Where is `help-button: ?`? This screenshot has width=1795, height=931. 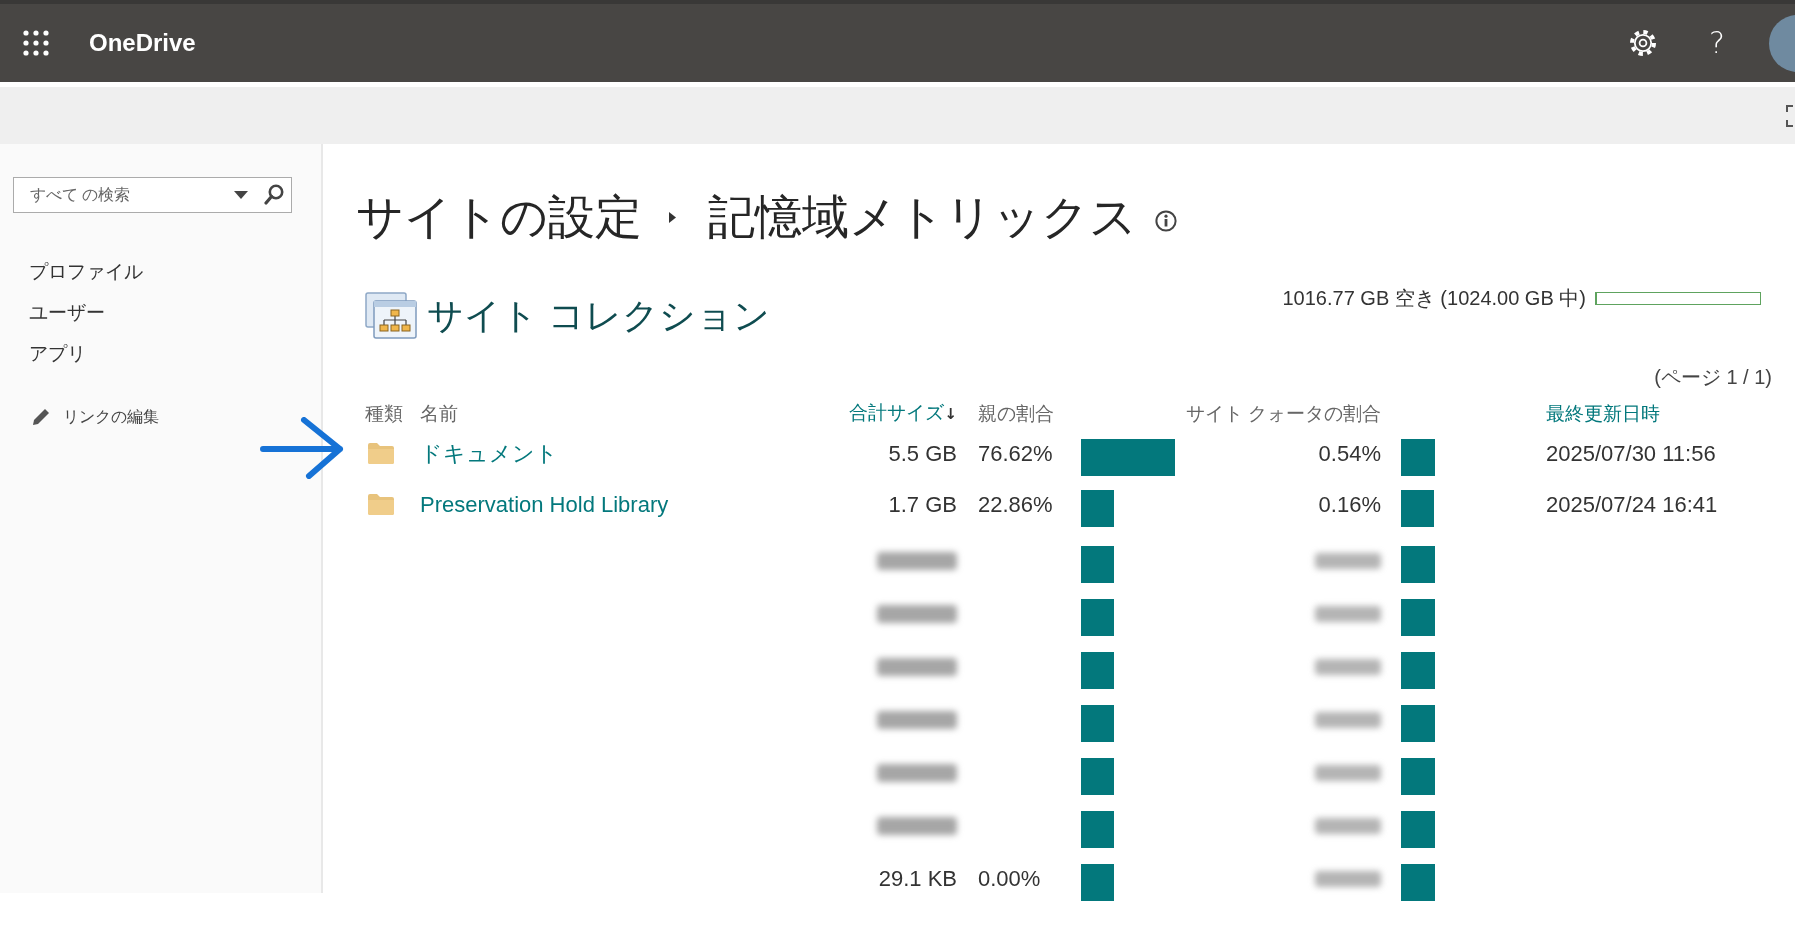
help-button: ? is located at coordinates (1717, 43).